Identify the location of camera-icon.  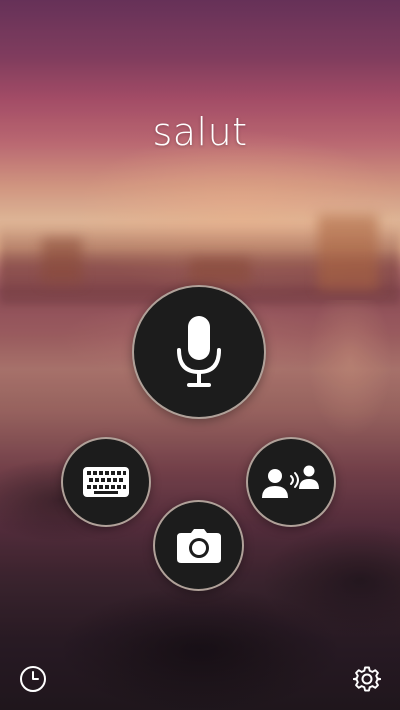
(198, 545).